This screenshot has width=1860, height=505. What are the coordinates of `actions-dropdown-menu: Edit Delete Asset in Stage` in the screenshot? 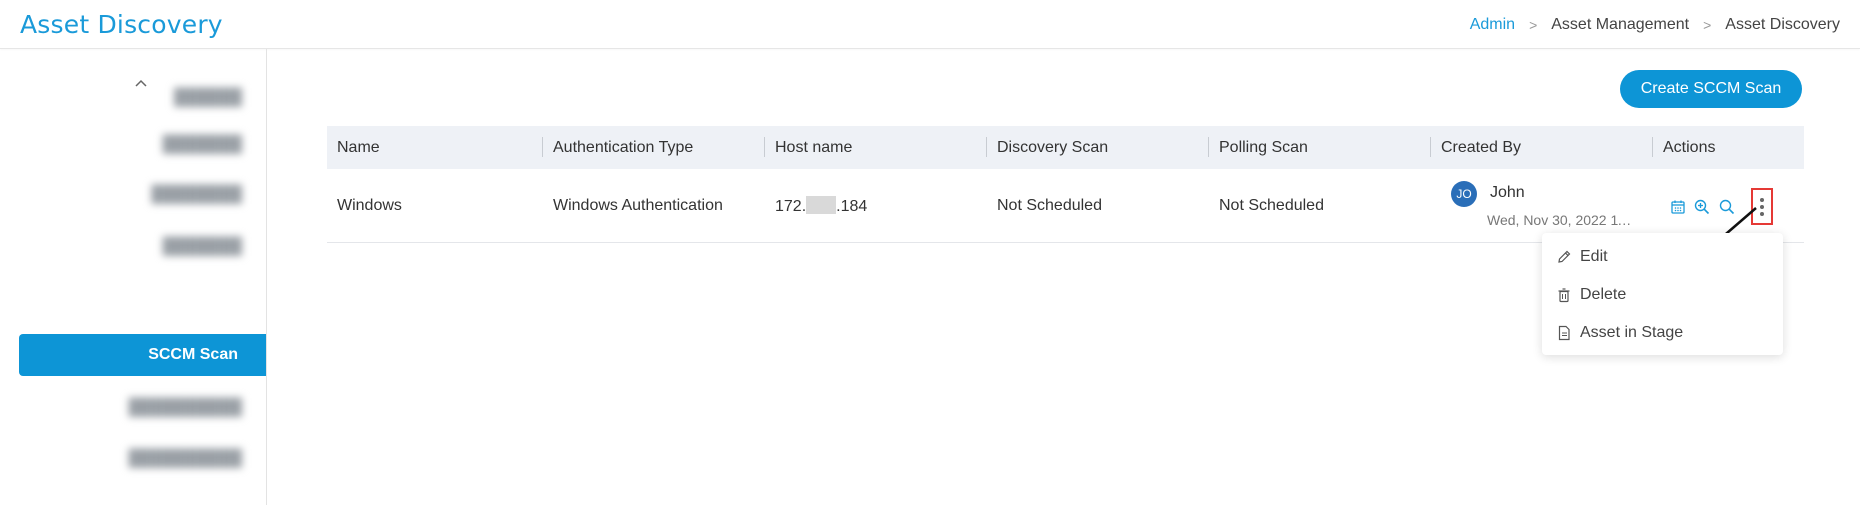 It's located at (1662, 294).